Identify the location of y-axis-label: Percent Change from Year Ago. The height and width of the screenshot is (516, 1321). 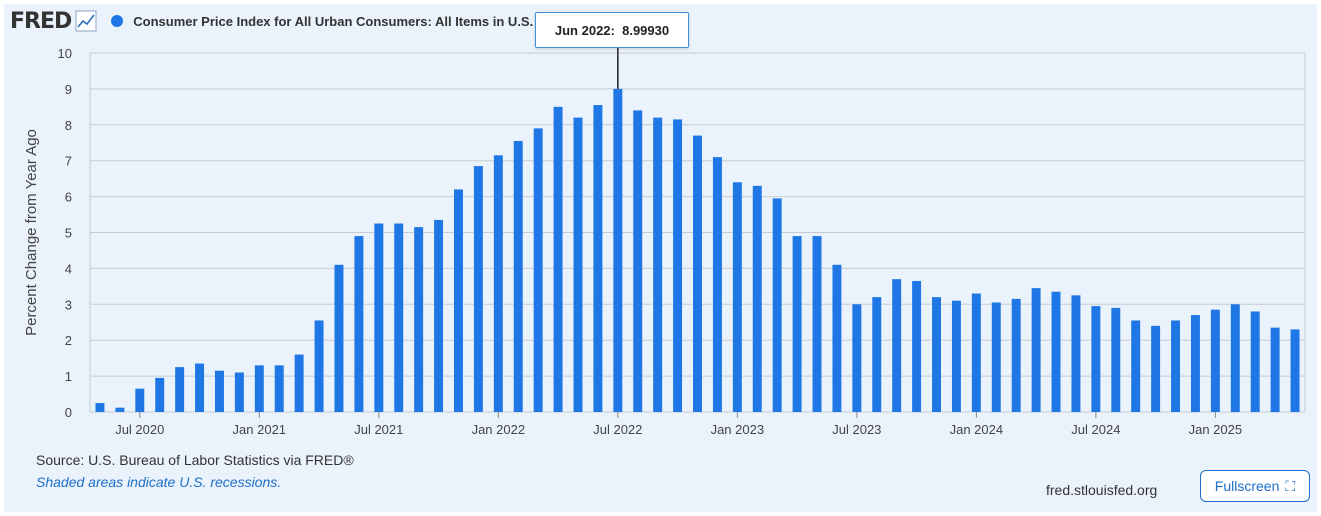
(31, 232).